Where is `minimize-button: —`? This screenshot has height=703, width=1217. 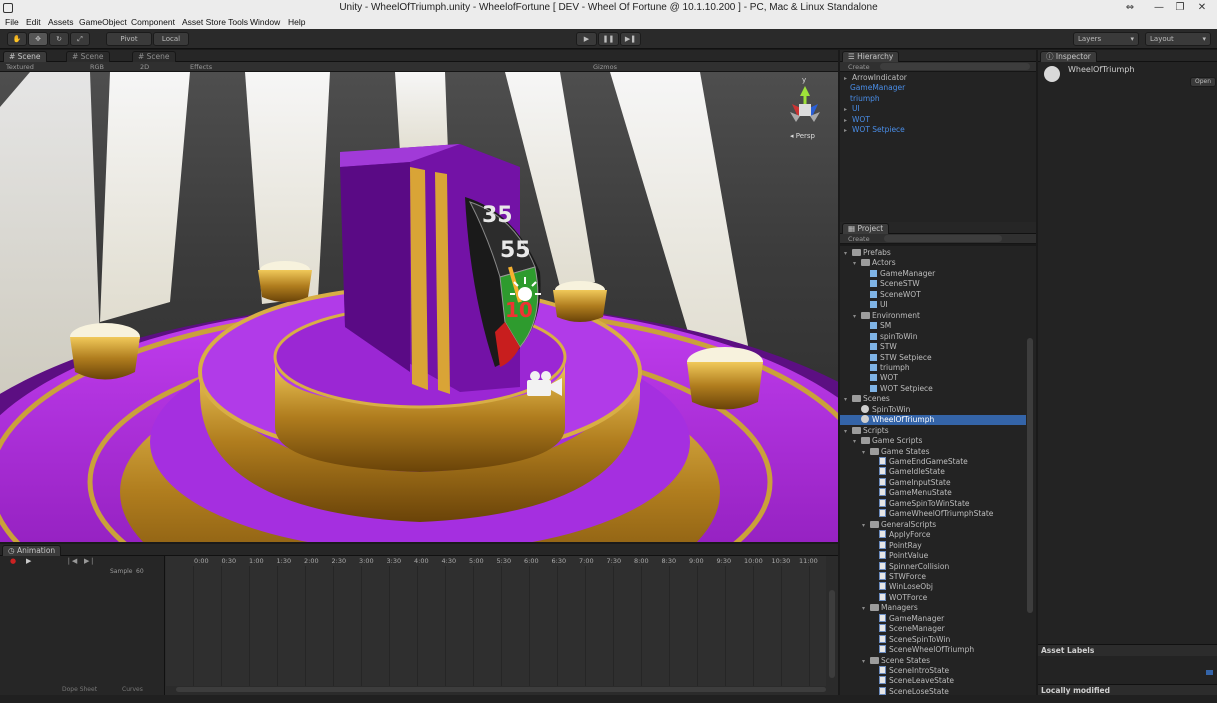
minimize-button: — is located at coordinates (1159, 7).